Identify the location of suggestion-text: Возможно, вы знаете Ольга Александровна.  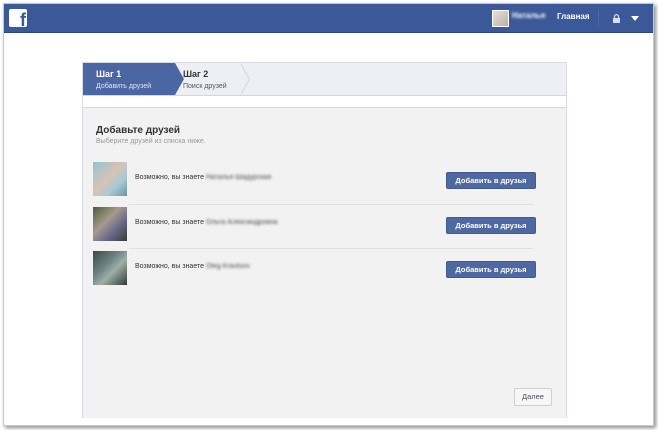
(206, 222).